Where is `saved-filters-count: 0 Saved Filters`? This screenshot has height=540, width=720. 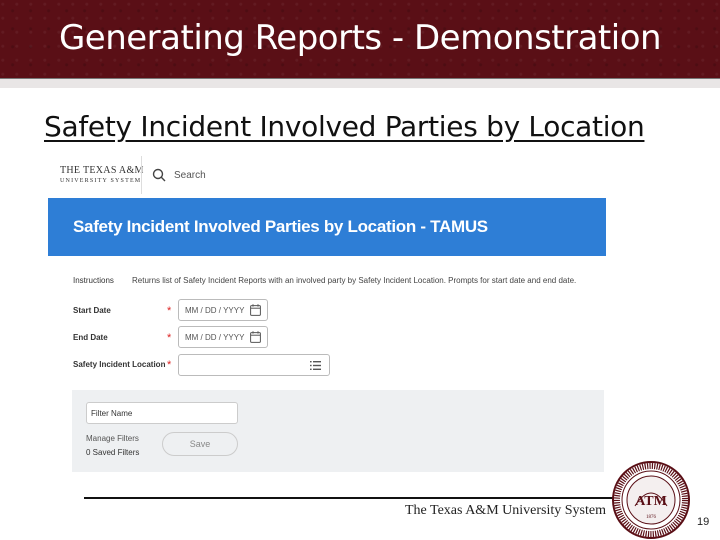 saved-filters-count: 0 Saved Filters is located at coordinates (112, 452).